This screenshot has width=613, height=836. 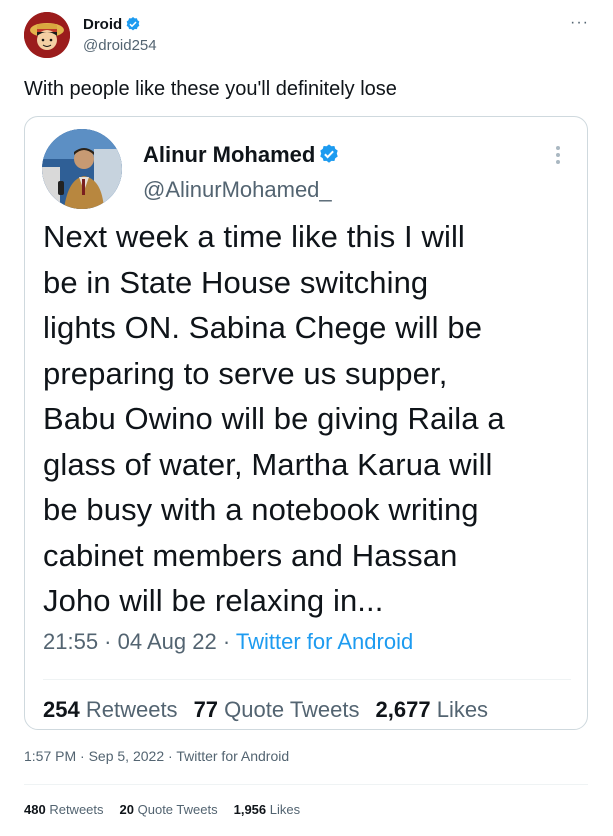 I want to click on quoted-more-options-icon, so click(x=558, y=155).